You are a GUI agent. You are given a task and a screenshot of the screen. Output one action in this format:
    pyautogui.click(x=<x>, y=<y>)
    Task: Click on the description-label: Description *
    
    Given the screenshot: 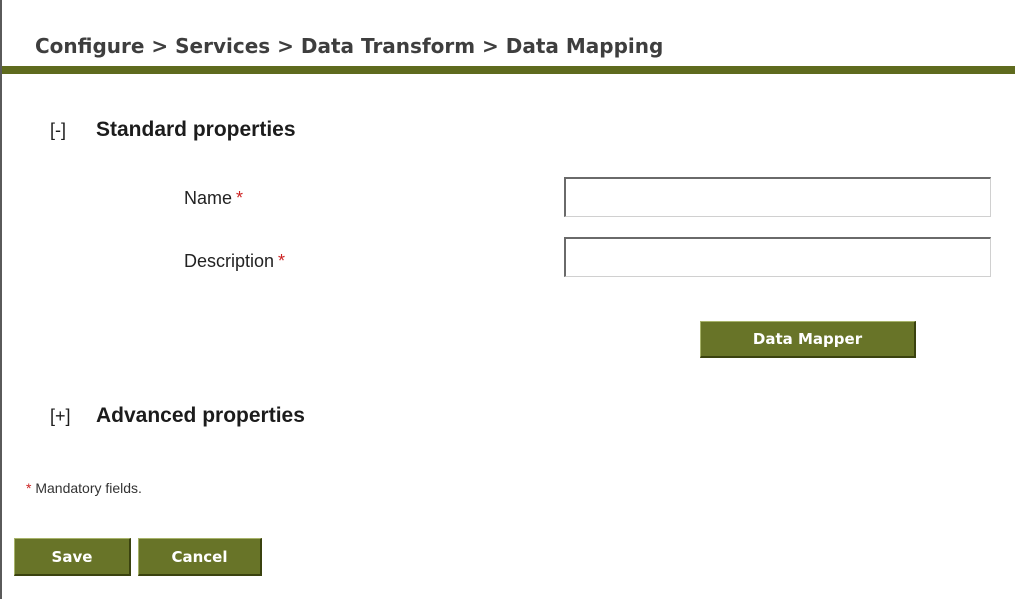 What is the action you would take?
    pyautogui.click(x=234, y=261)
    